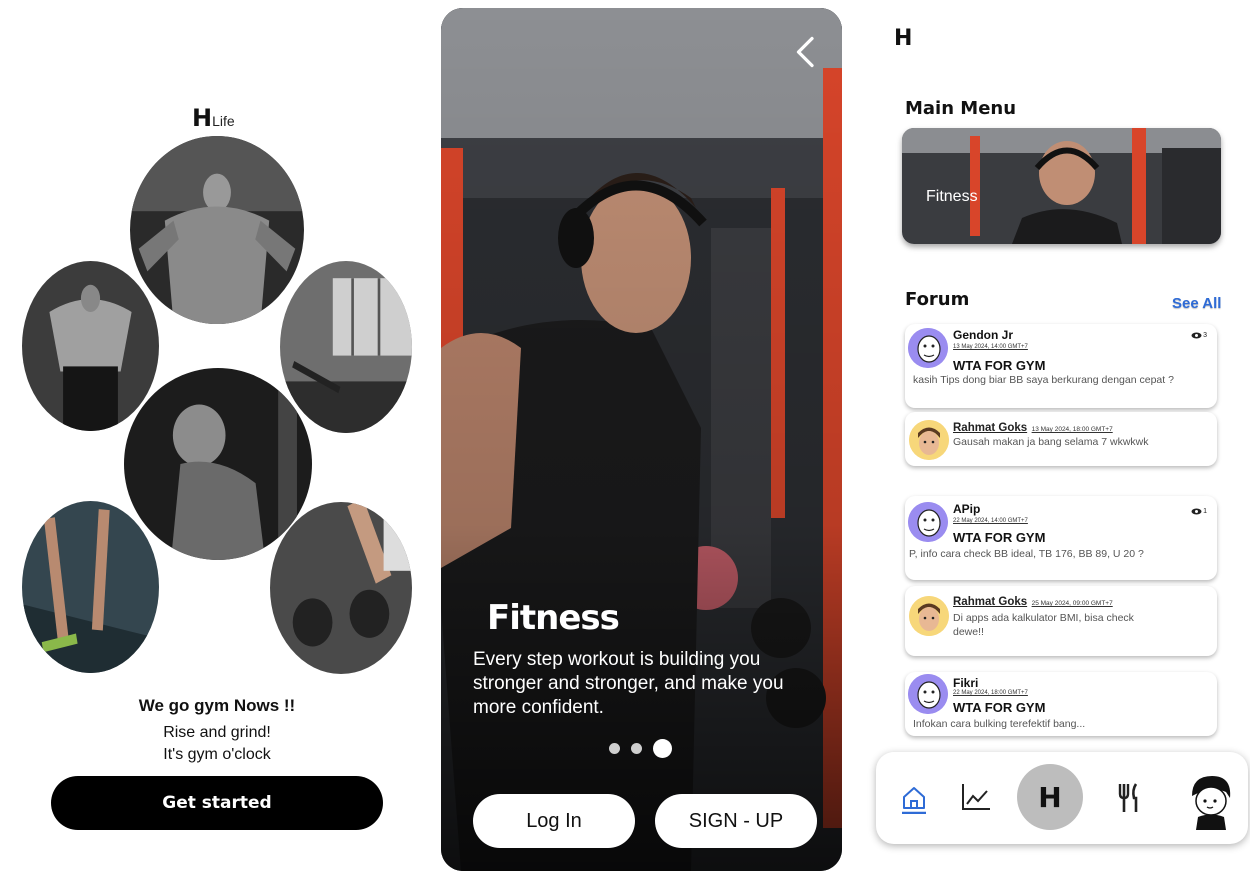 Image resolution: width=1250 pixels, height=871 pixels. Describe the element at coordinates (806, 52) in the screenshot. I see `back-chevron-icon` at that location.